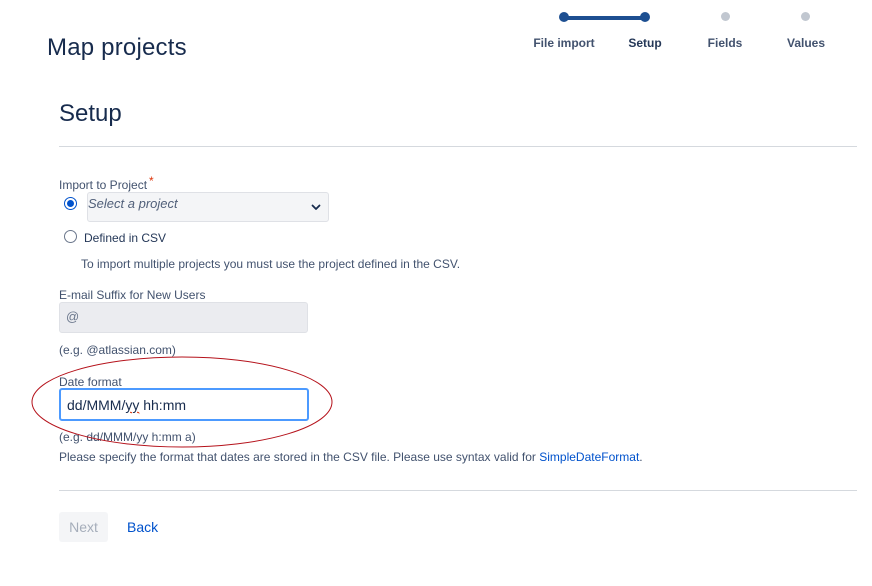 This screenshot has width=872, height=586. What do you see at coordinates (133, 203) in the screenshot?
I see `project-select-placeholder: Select a project` at bounding box center [133, 203].